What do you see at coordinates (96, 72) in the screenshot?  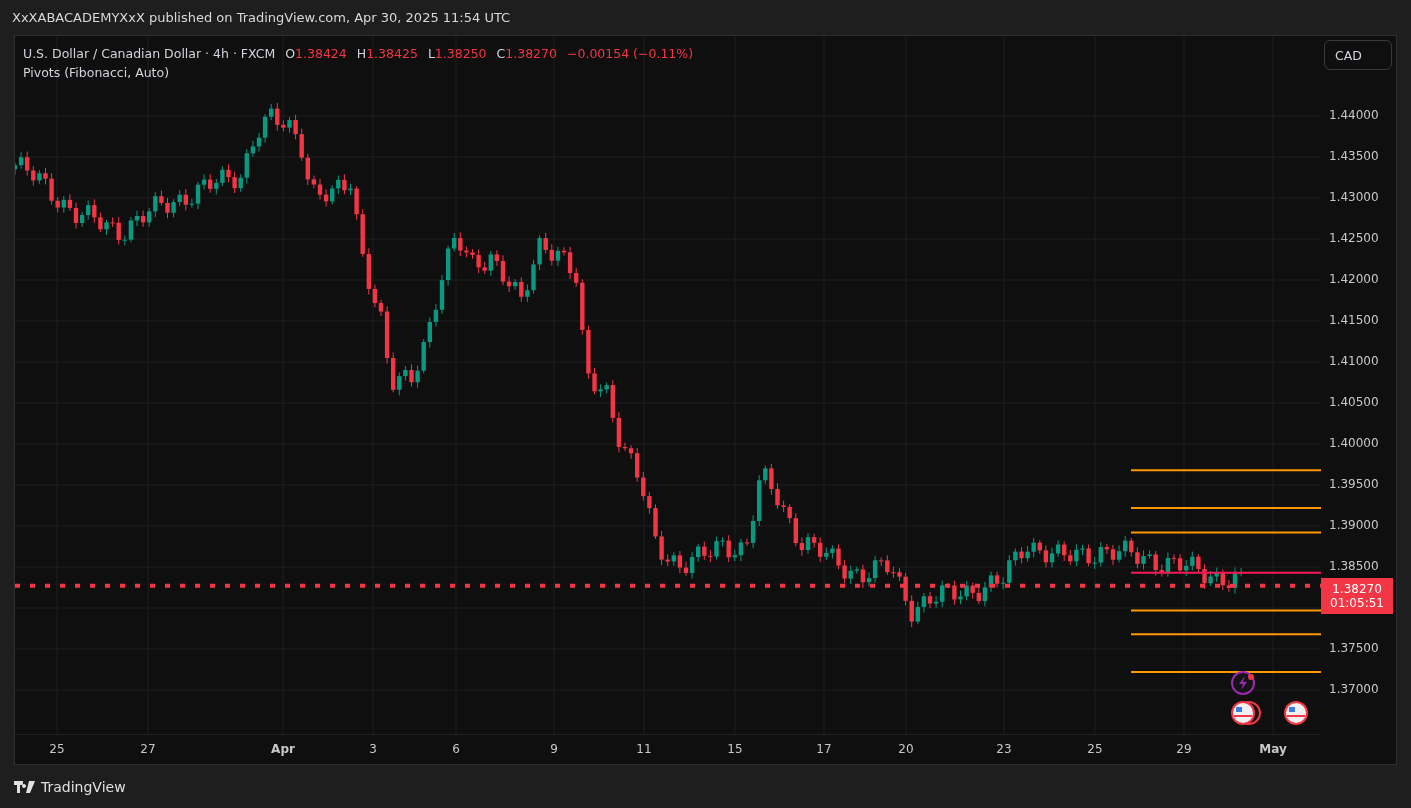 I see `indicator-name: Pivots (Fibonacci, Auto)` at bounding box center [96, 72].